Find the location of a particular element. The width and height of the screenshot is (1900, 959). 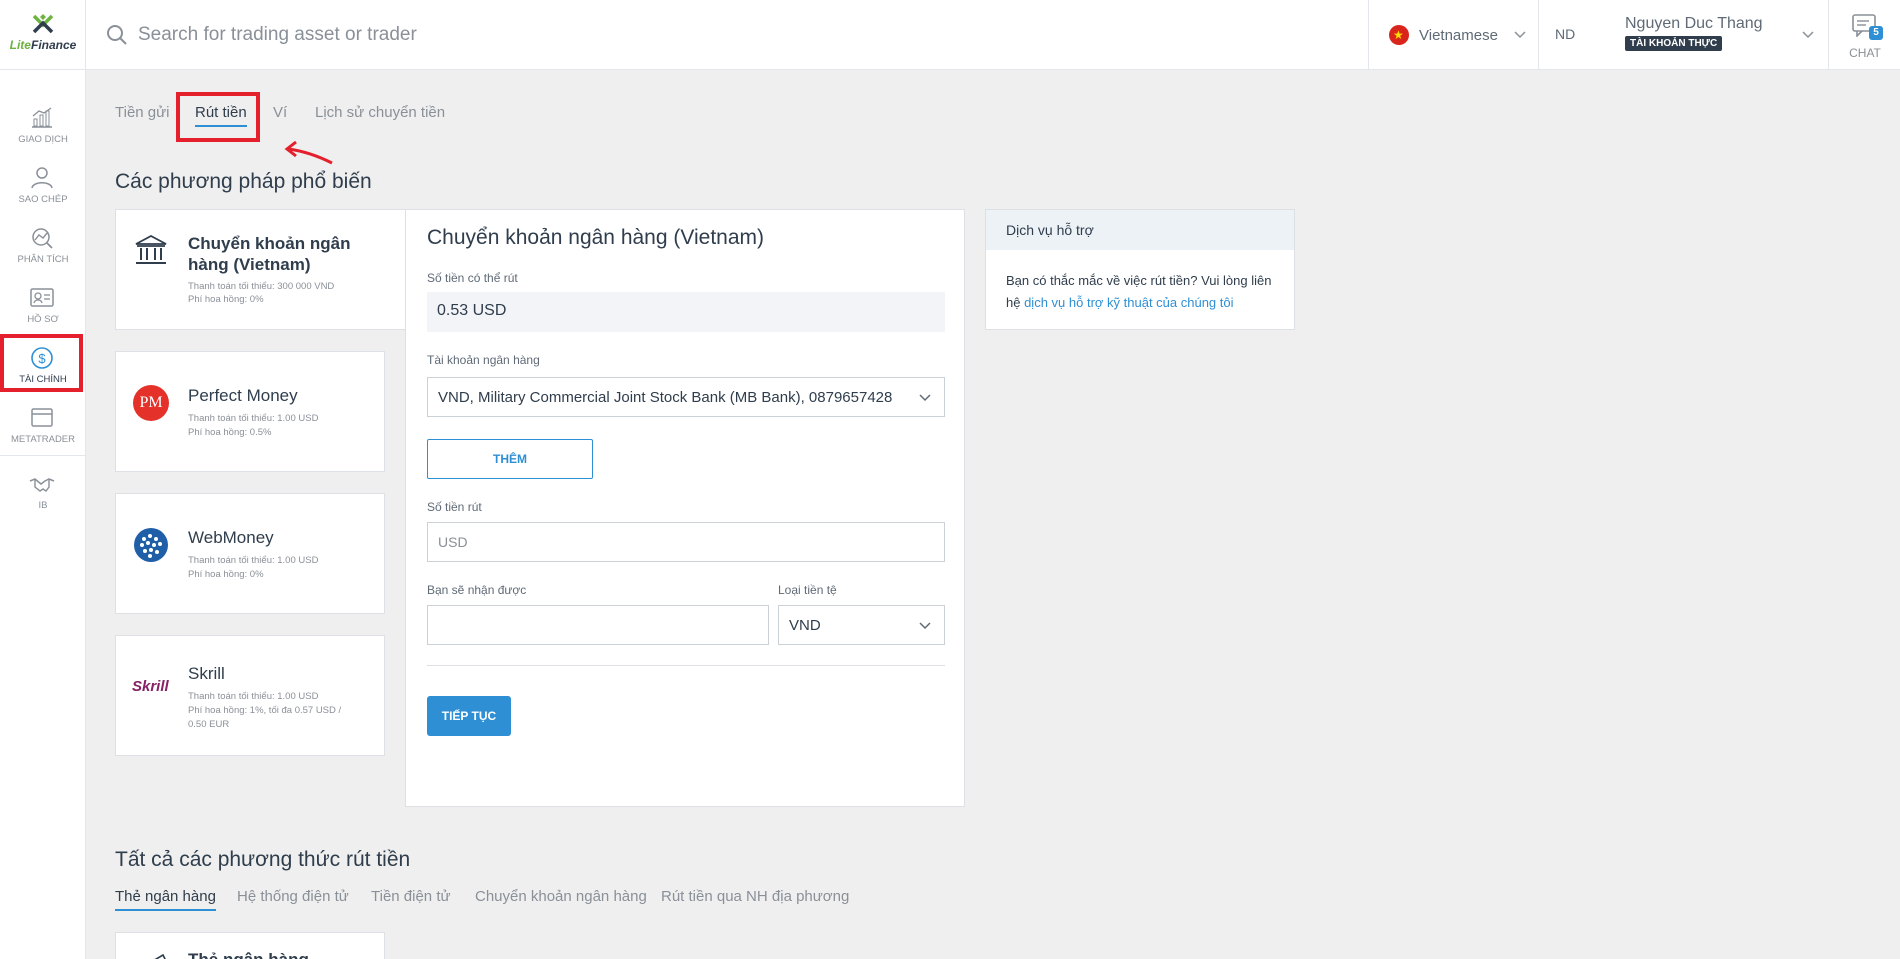

withdraw-amount-label: Số tiền rút is located at coordinates (454, 507).